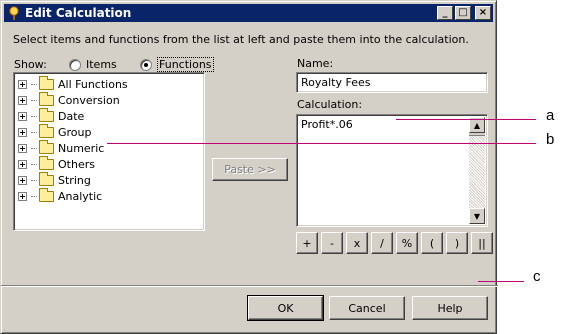  What do you see at coordinates (382, 243) in the screenshot?
I see `operator-button: /` at bounding box center [382, 243].